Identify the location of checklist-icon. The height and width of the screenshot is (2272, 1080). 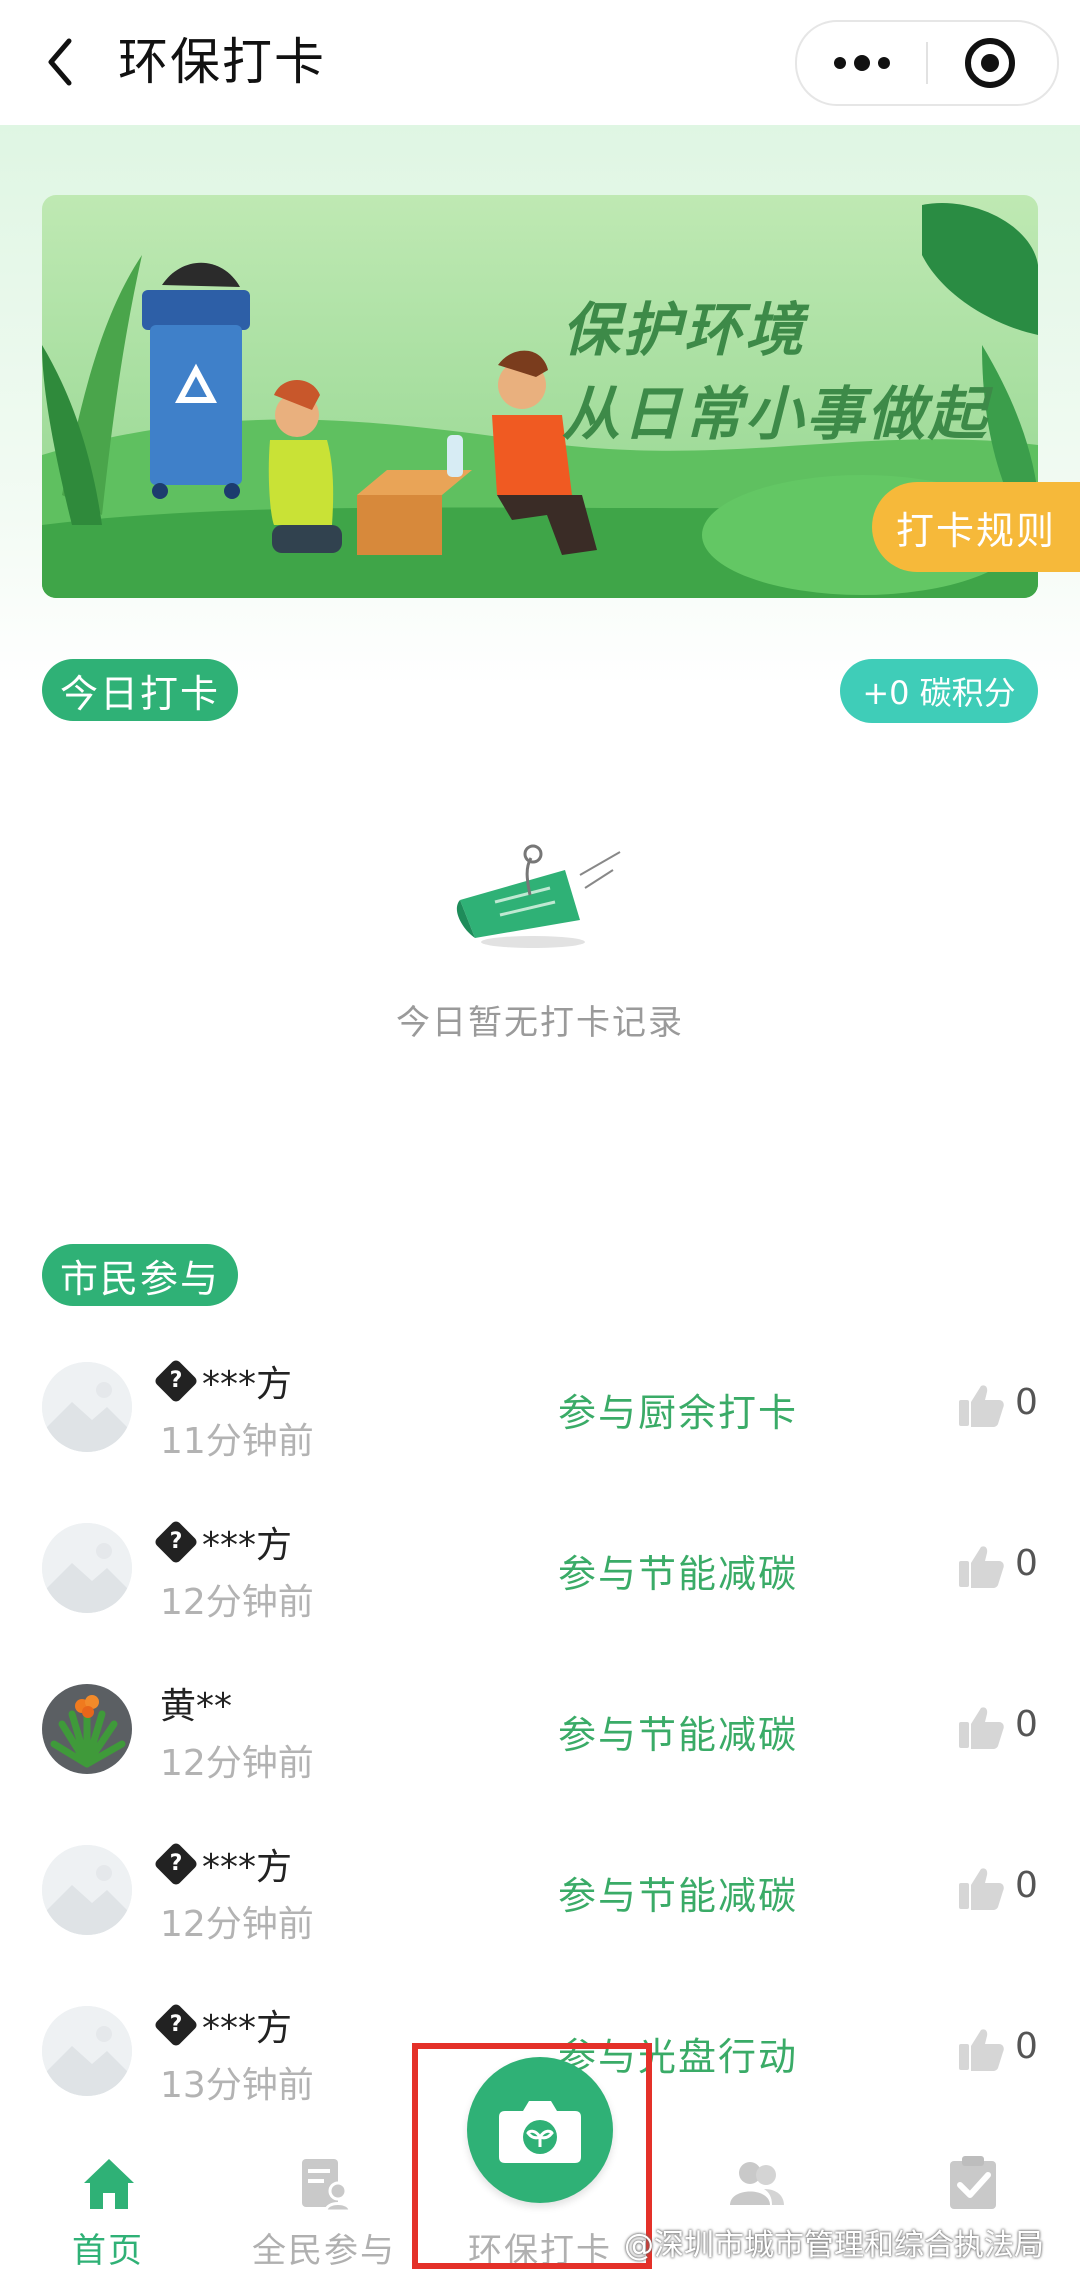
(973, 2182).